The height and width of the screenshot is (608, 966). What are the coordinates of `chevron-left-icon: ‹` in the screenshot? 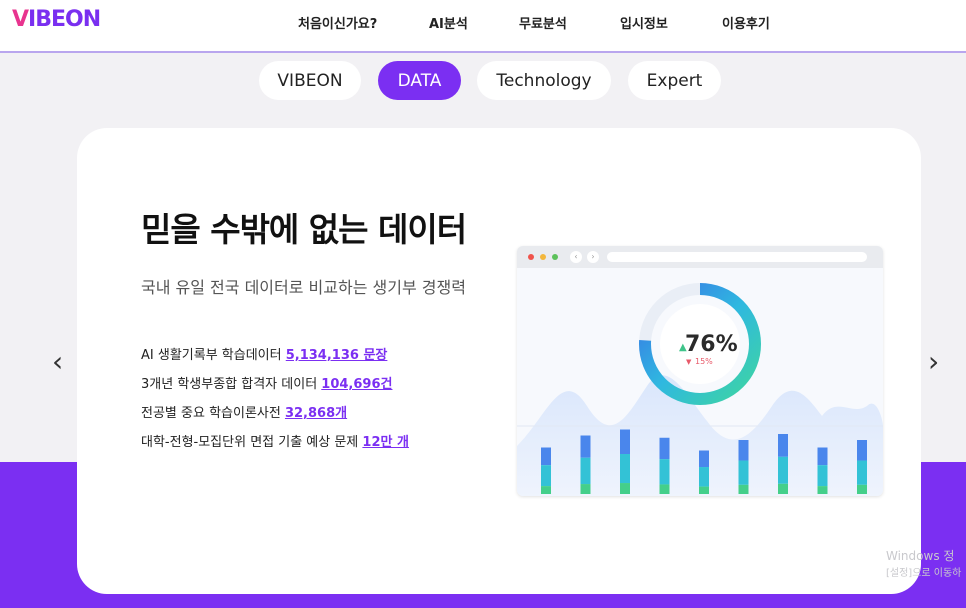 It's located at (57, 361).